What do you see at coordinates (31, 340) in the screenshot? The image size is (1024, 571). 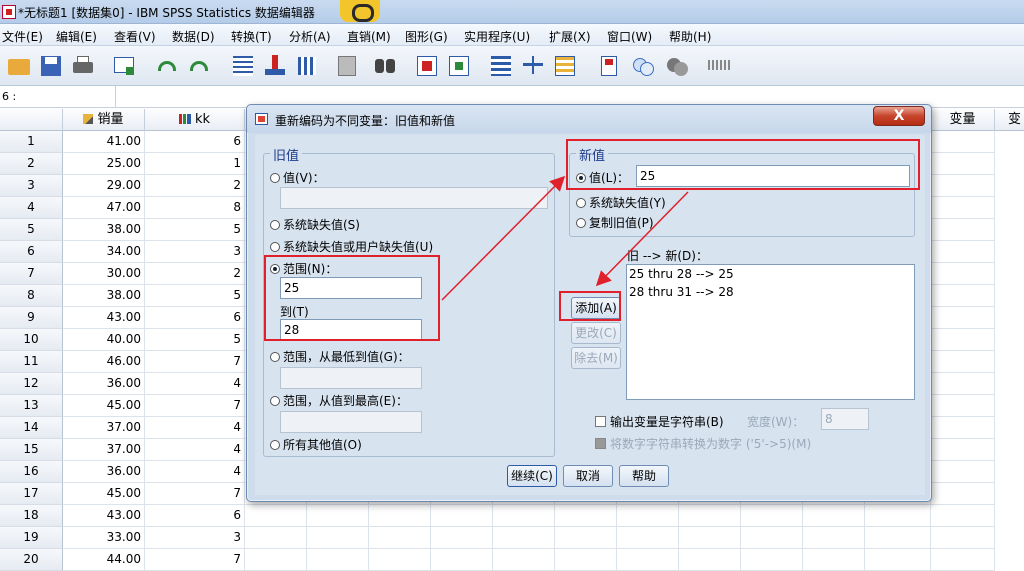 I see `row-number: 10` at bounding box center [31, 340].